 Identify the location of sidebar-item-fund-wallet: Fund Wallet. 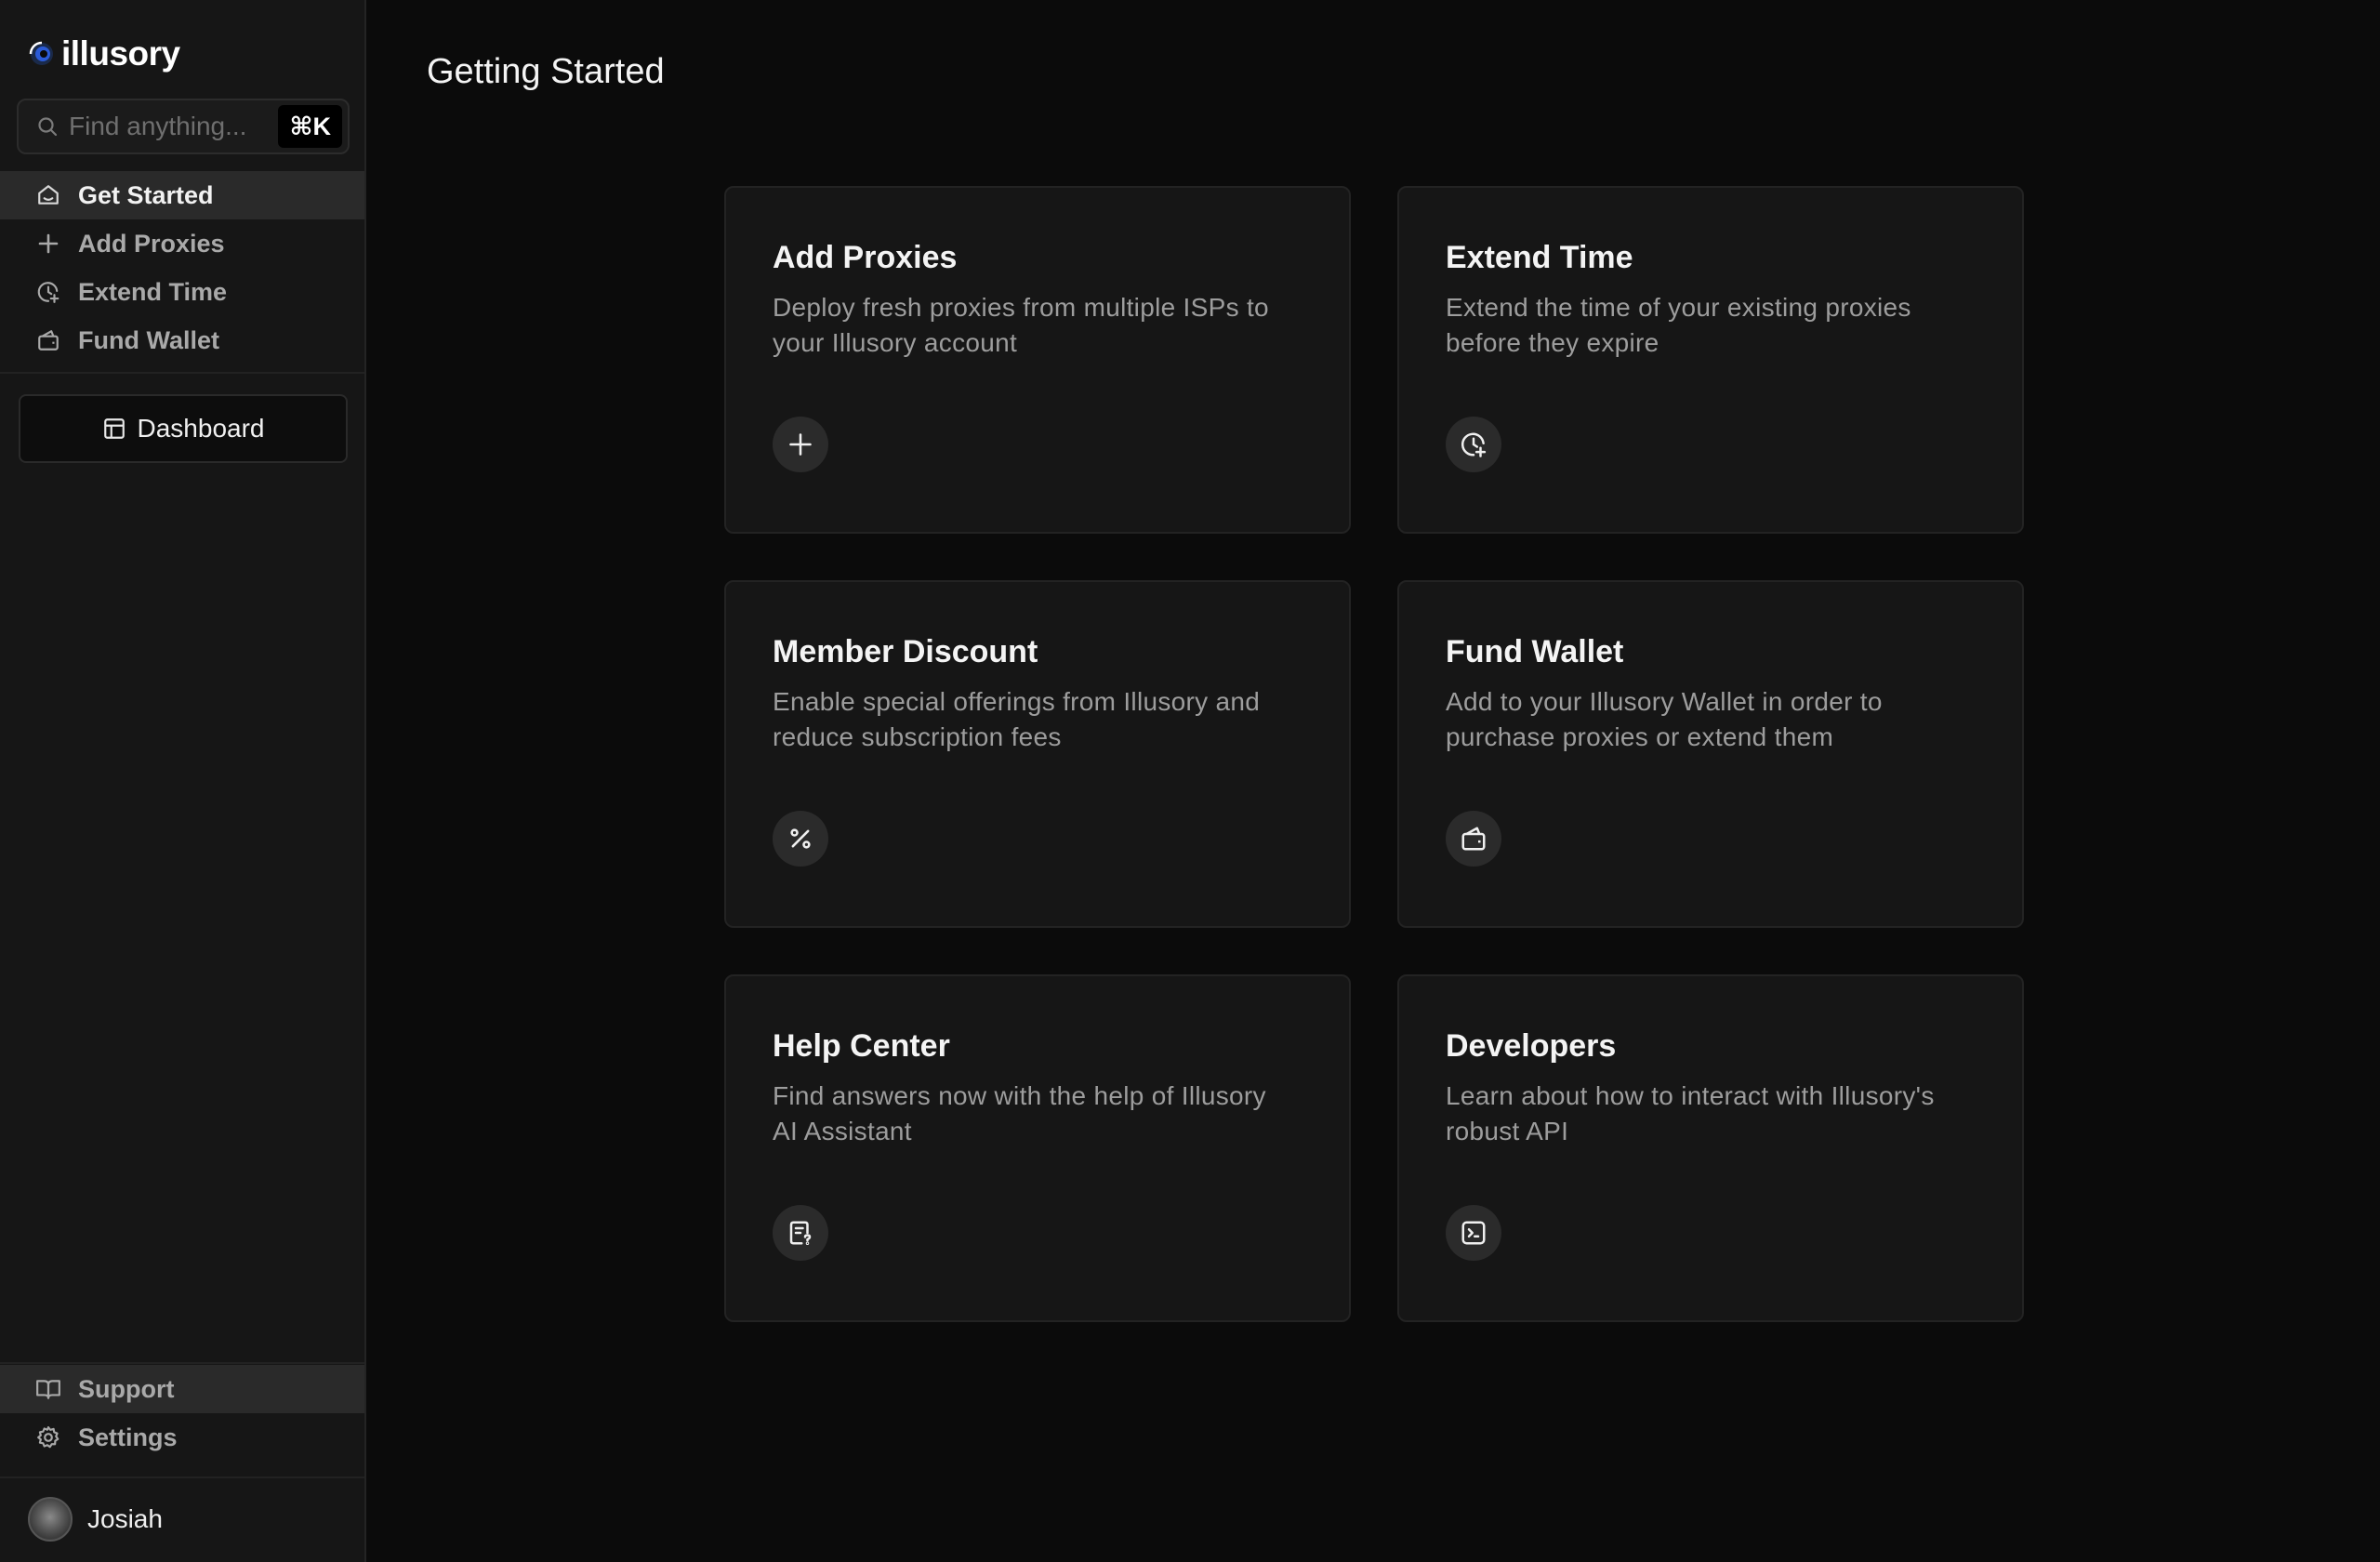
(182, 340).